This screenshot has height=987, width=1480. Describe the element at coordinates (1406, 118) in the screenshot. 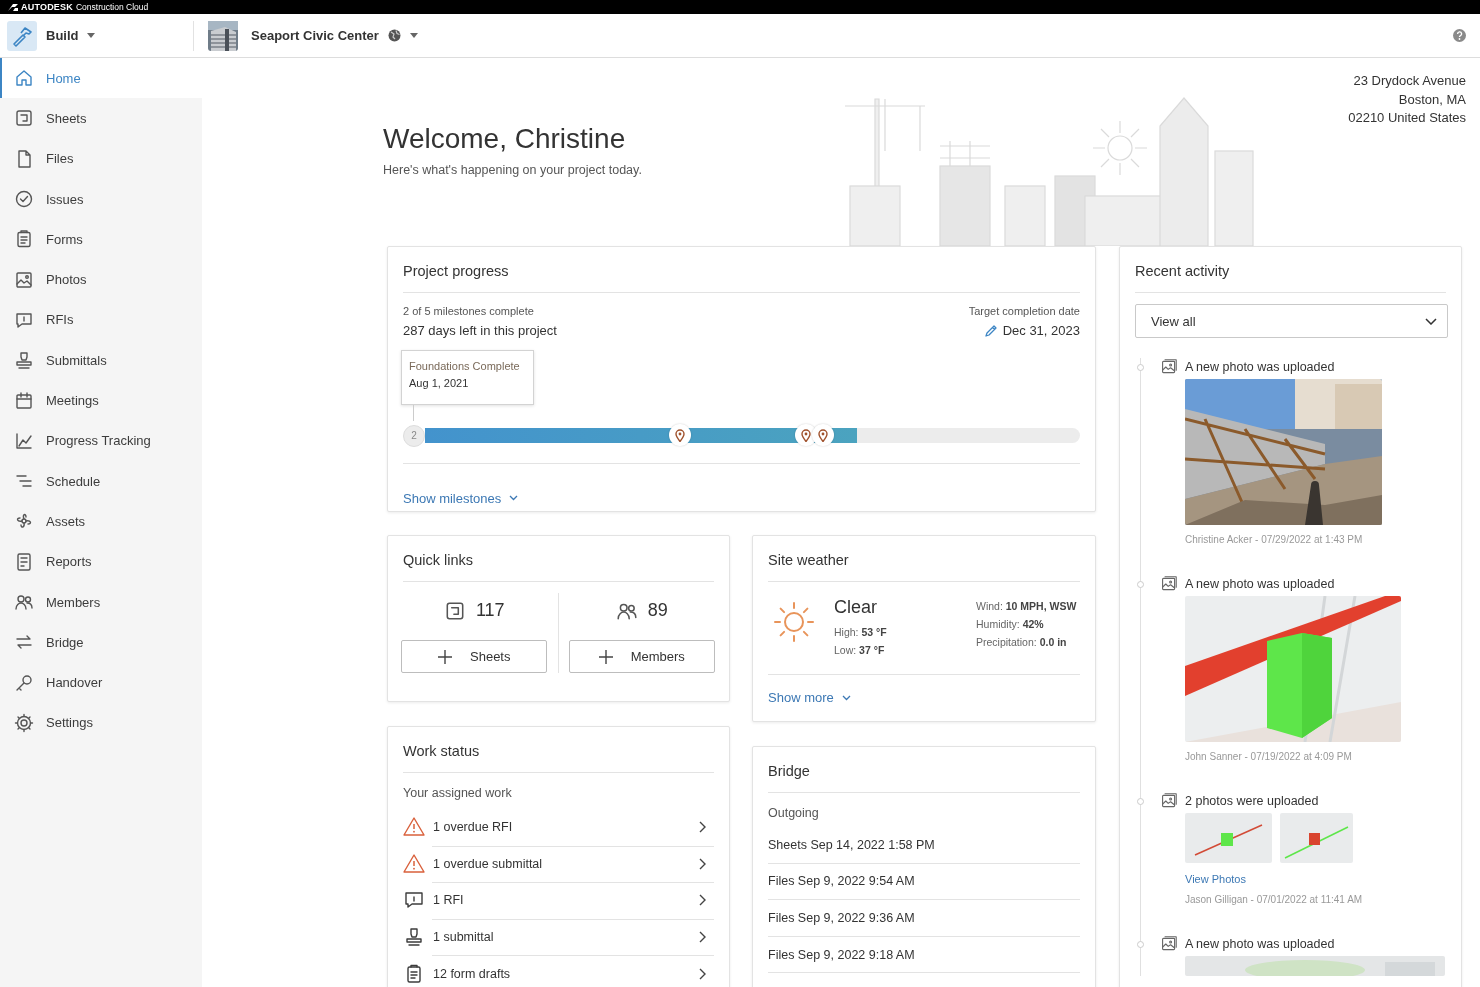

I see `address-line: 02210 United States` at that location.